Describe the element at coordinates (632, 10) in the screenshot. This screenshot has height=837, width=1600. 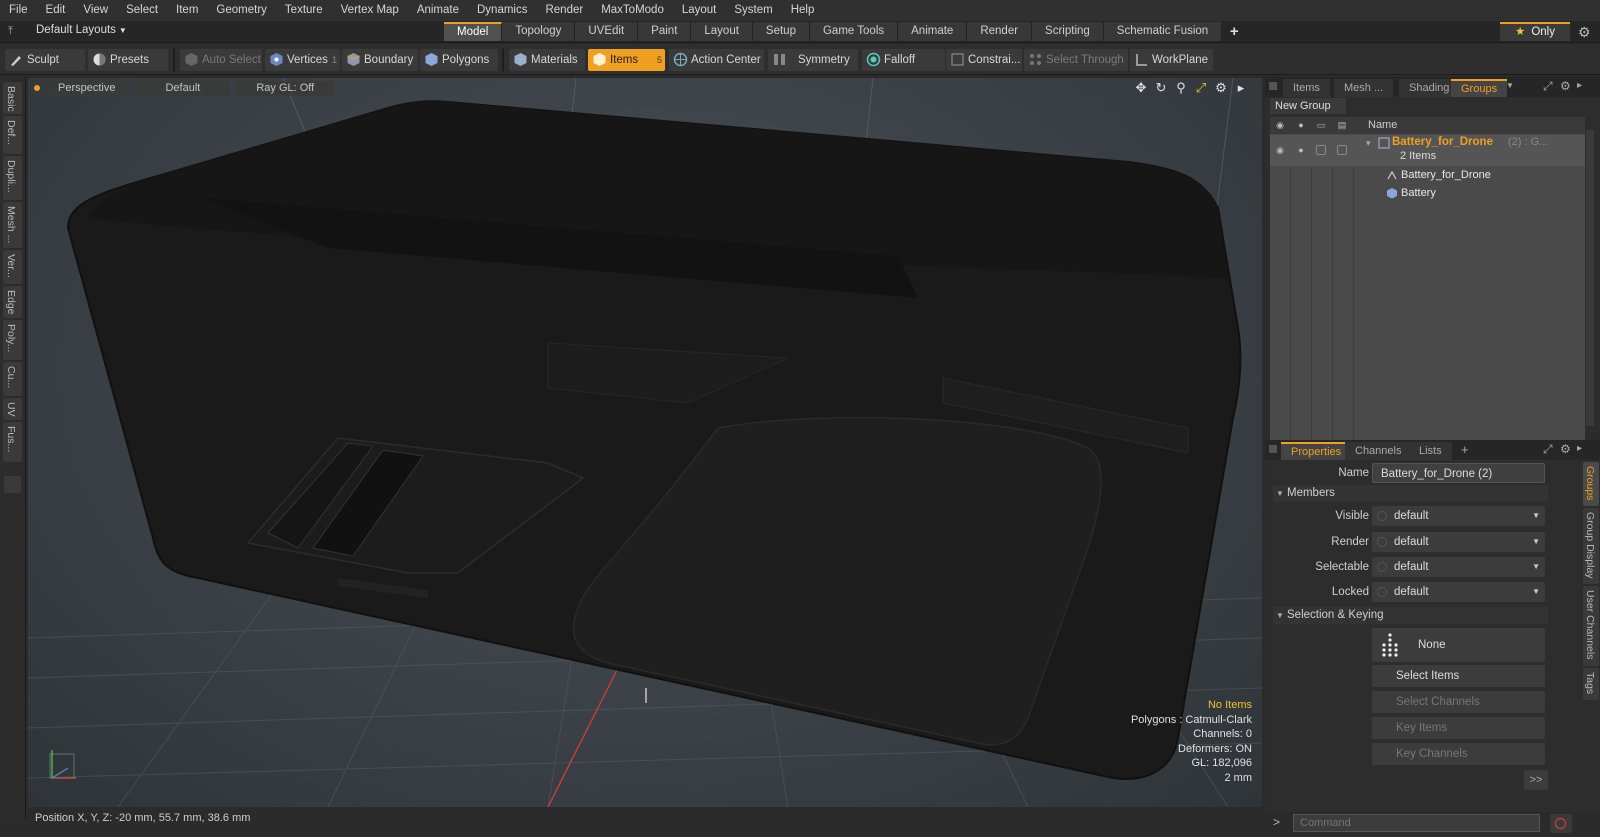
I see `menu-maxtomodo: MaxToModo` at that location.